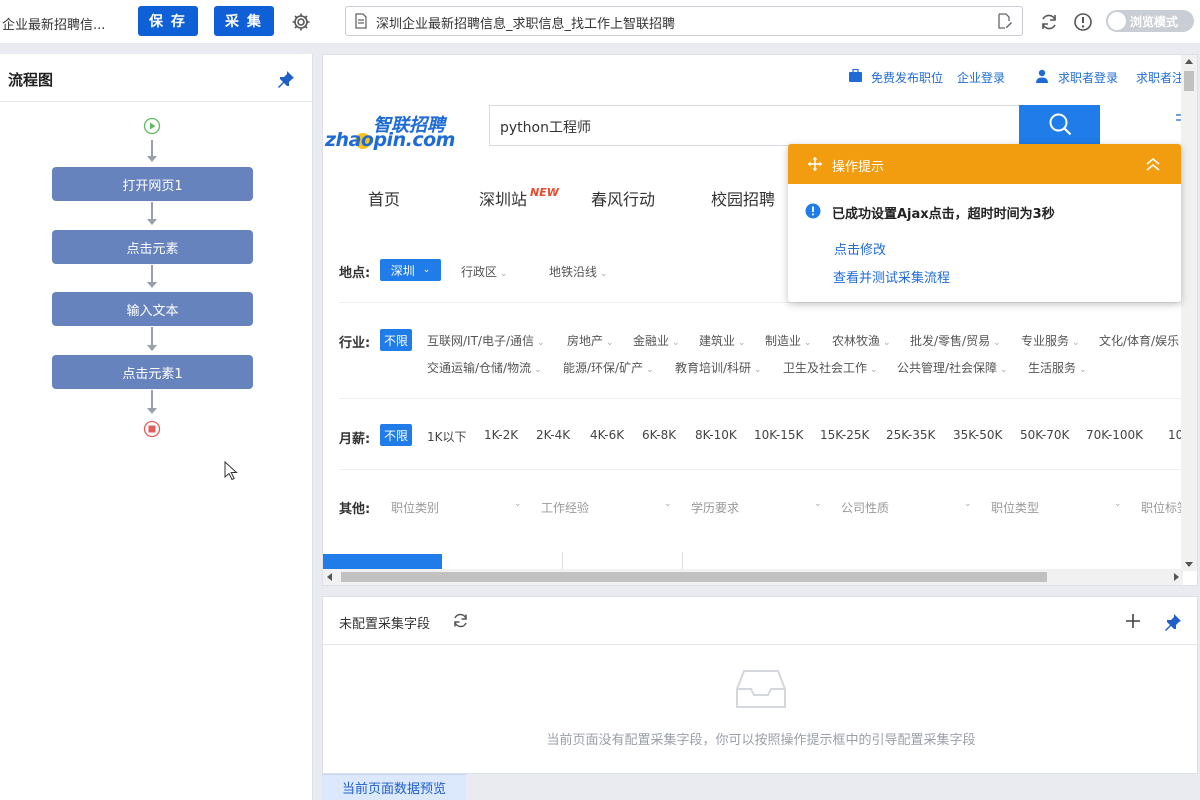 This screenshot has height=800, width=1200. Describe the element at coordinates (1189, 564) in the screenshot. I see `scroll-down-arrow` at that location.